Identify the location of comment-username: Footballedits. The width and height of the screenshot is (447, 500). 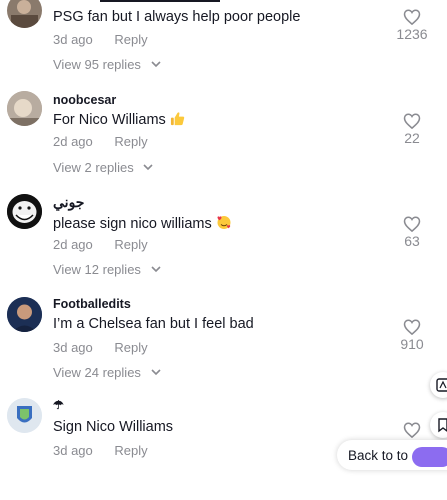
(92, 304).